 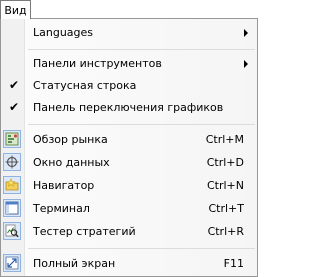 What do you see at coordinates (129, 186) in the screenshot?
I see `menu-item-navigator: Навигатор Ctrl+N` at bounding box center [129, 186].